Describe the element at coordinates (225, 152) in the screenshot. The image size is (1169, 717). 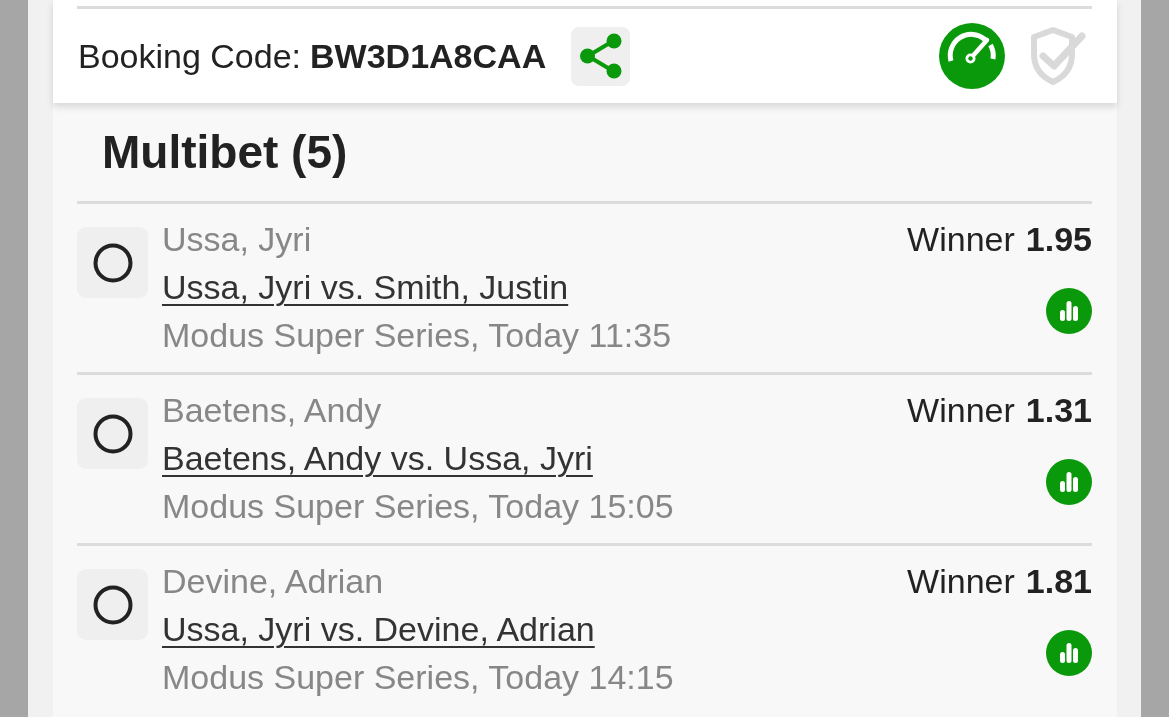
I see `section-title: Multibet (5)` at that location.